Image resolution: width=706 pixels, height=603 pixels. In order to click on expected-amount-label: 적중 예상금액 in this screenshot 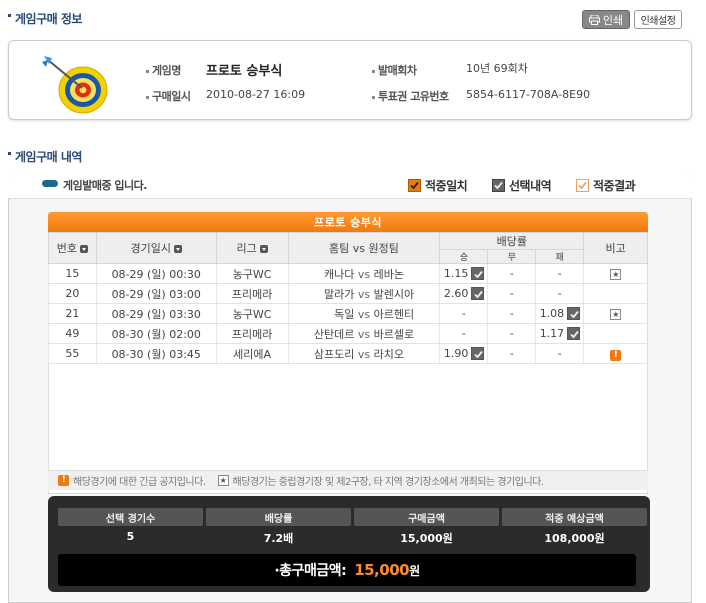, I will do `click(574, 517)`.